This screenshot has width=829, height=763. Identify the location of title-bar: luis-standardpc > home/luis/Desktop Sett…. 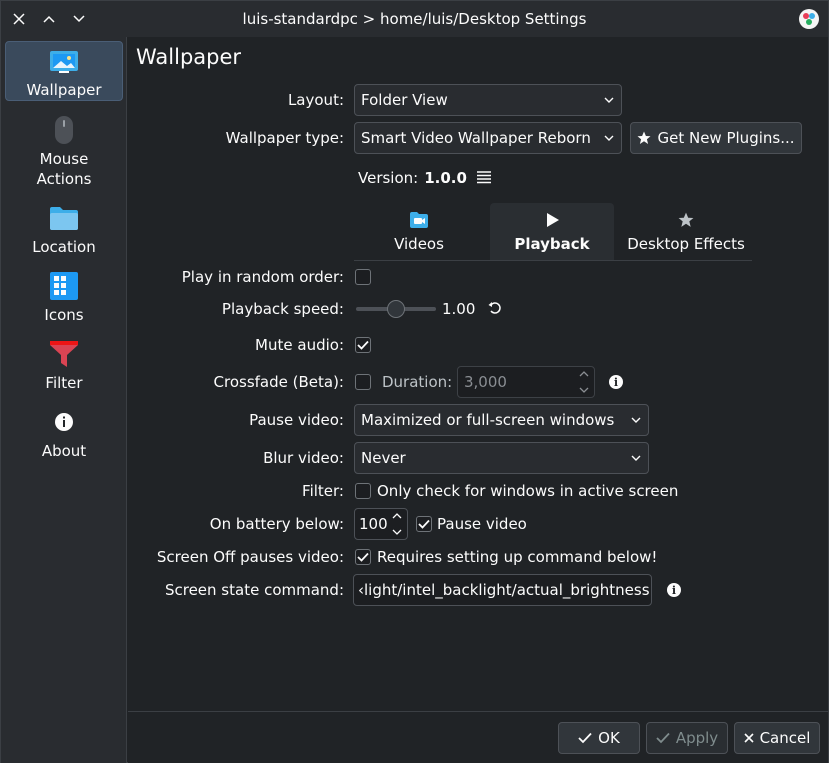
(414, 19).